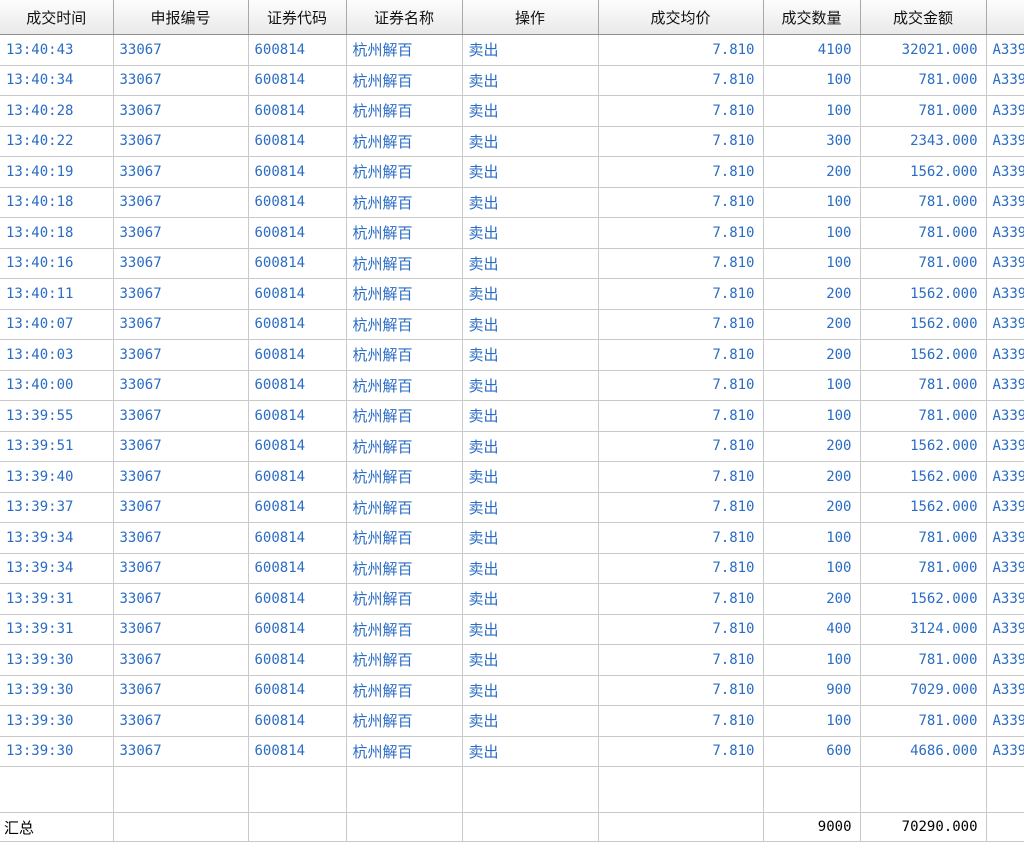 The width and height of the screenshot is (1024, 844). What do you see at coordinates (681, 17) in the screenshot?
I see `header-avg-price: 成交均价` at bounding box center [681, 17].